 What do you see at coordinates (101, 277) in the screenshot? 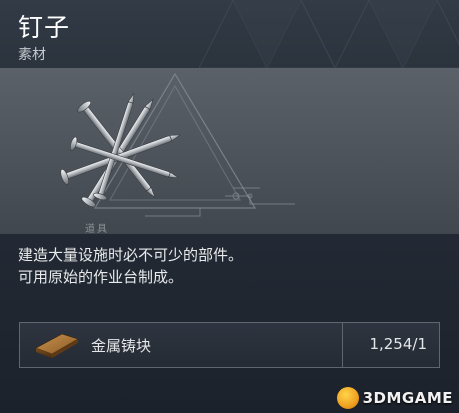
I see `description-line: 可用原始的作业台制成。` at bounding box center [101, 277].